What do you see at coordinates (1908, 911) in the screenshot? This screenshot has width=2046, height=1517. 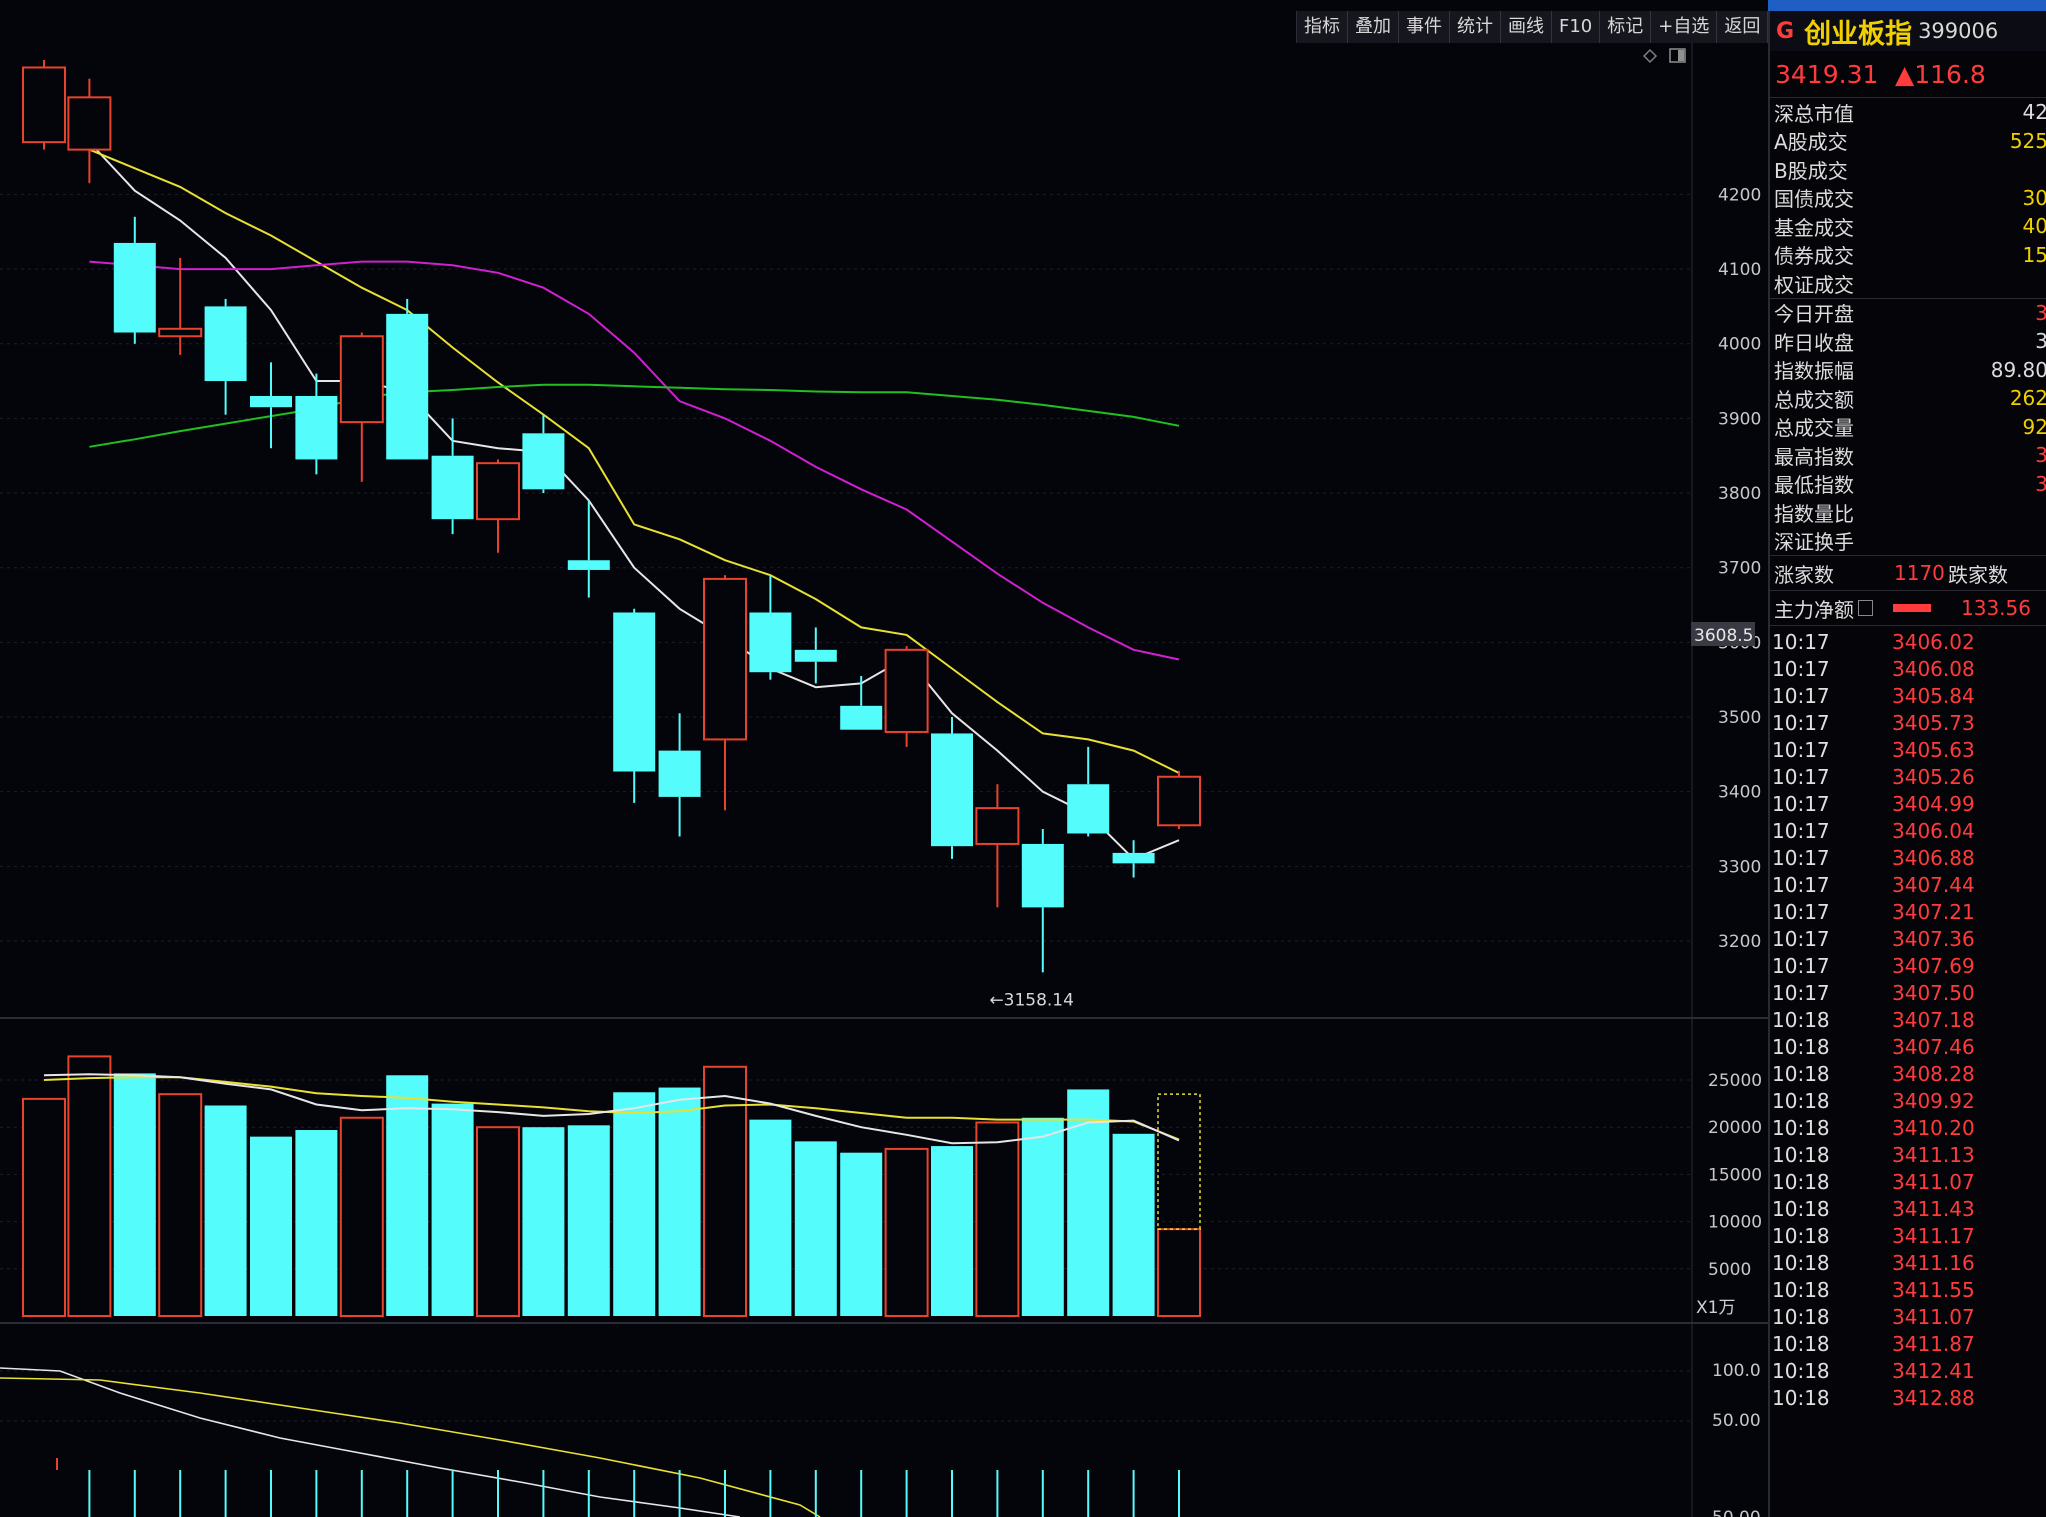 I see `tick-row: 10:17 3407.21` at bounding box center [1908, 911].